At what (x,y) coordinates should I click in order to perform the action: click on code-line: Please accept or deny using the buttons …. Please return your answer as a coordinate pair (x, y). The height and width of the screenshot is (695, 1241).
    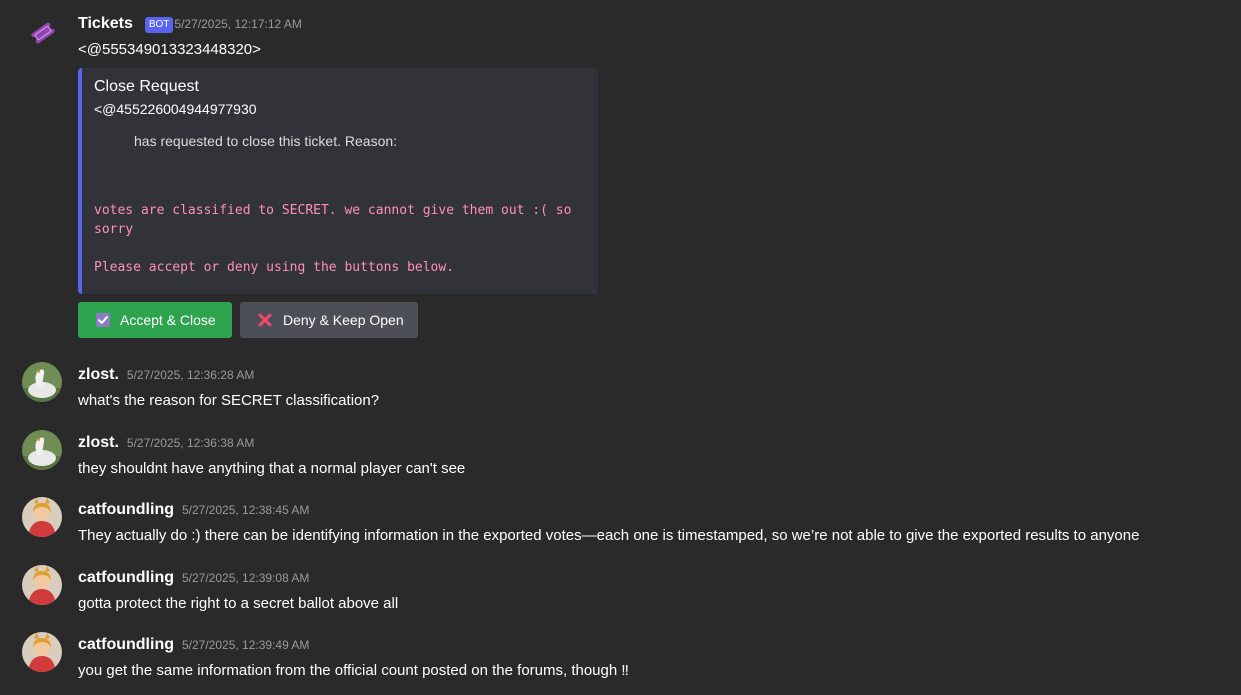
    Looking at the image, I should click on (274, 267).